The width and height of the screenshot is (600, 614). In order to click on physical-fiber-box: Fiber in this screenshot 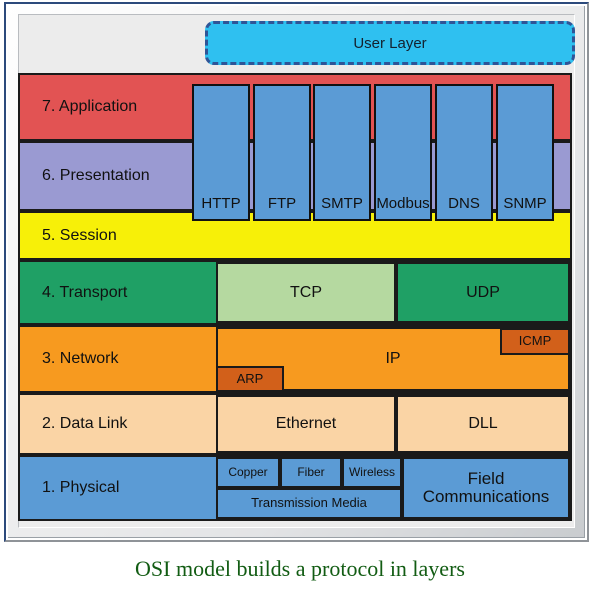, I will do `click(311, 472)`.